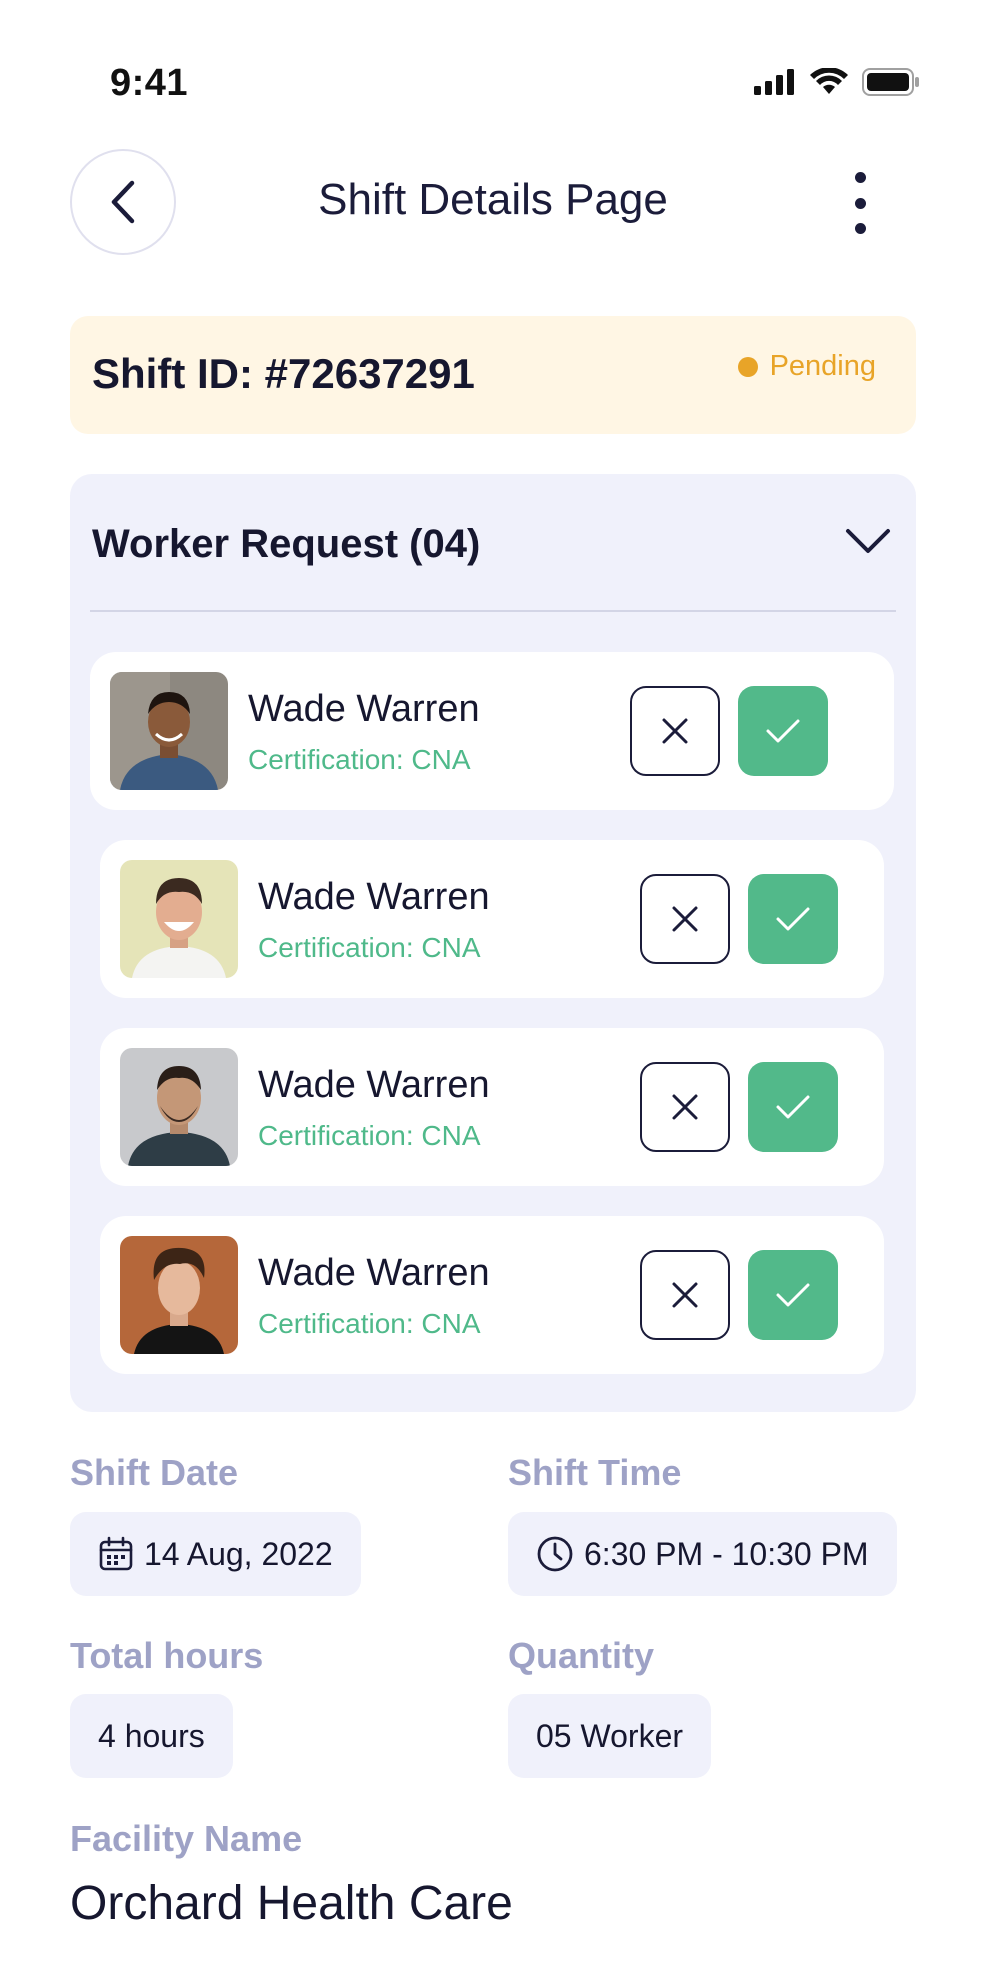 Image resolution: width=986 pixels, height=1962 pixels. I want to click on shift-date-field: 14 Aug, 2022, so click(215, 1554).